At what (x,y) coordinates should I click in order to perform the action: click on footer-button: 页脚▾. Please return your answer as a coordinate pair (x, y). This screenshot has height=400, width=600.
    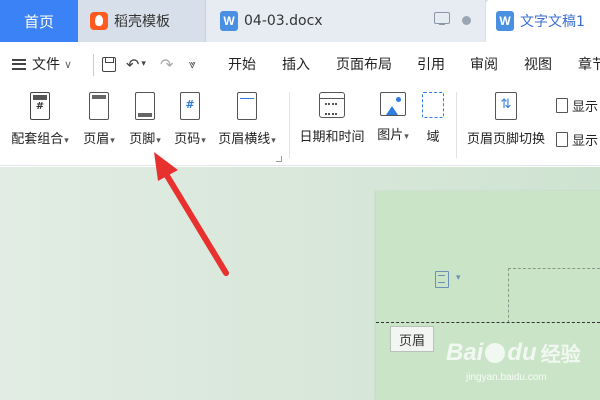
    Looking at the image, I should click on (145, 125).